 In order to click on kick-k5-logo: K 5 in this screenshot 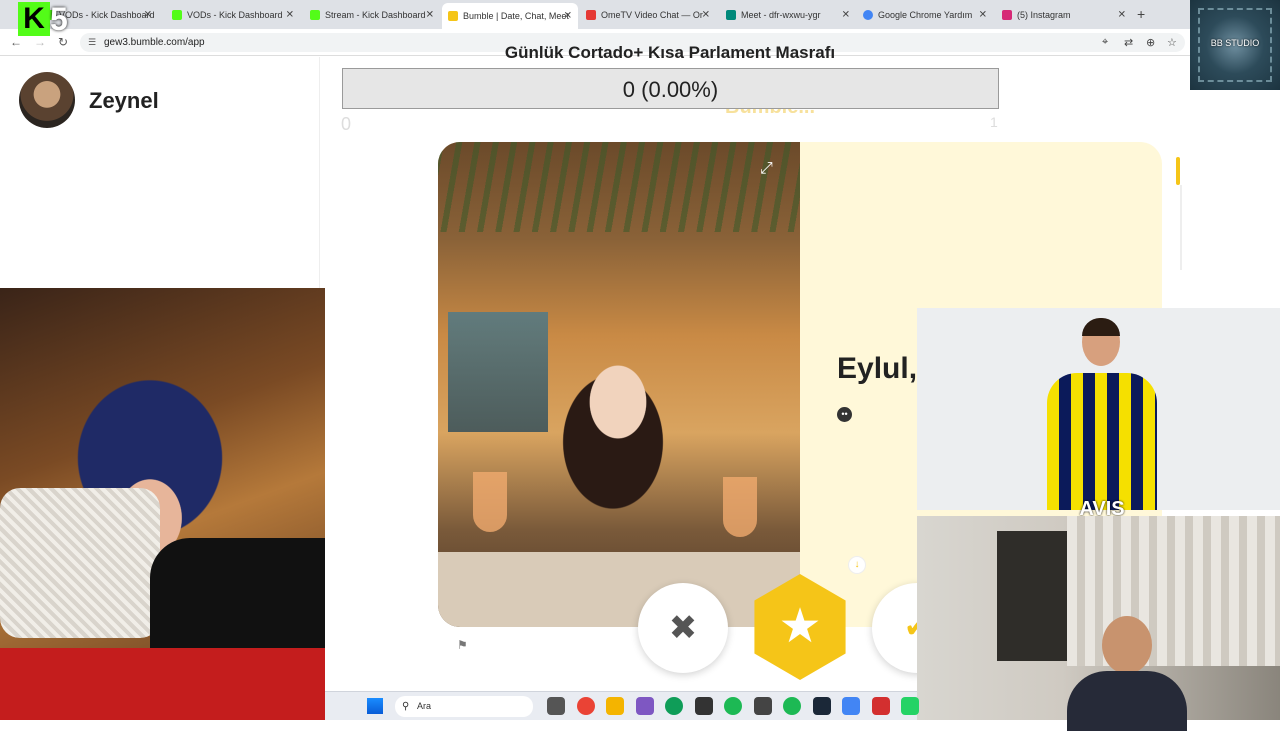, I will do `click(50, 20)`.